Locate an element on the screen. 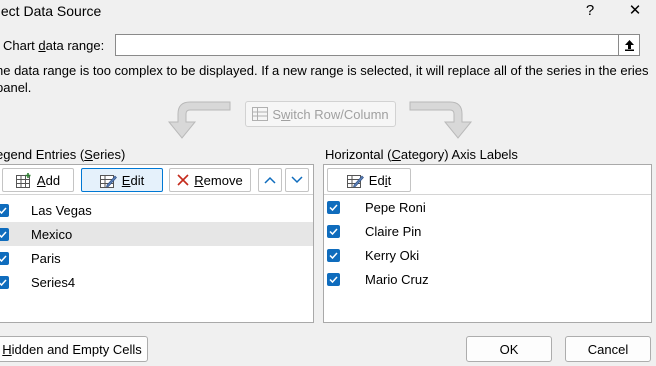 The image size is (656, 366). ok-button: OK is located at coordinates (509, 349).